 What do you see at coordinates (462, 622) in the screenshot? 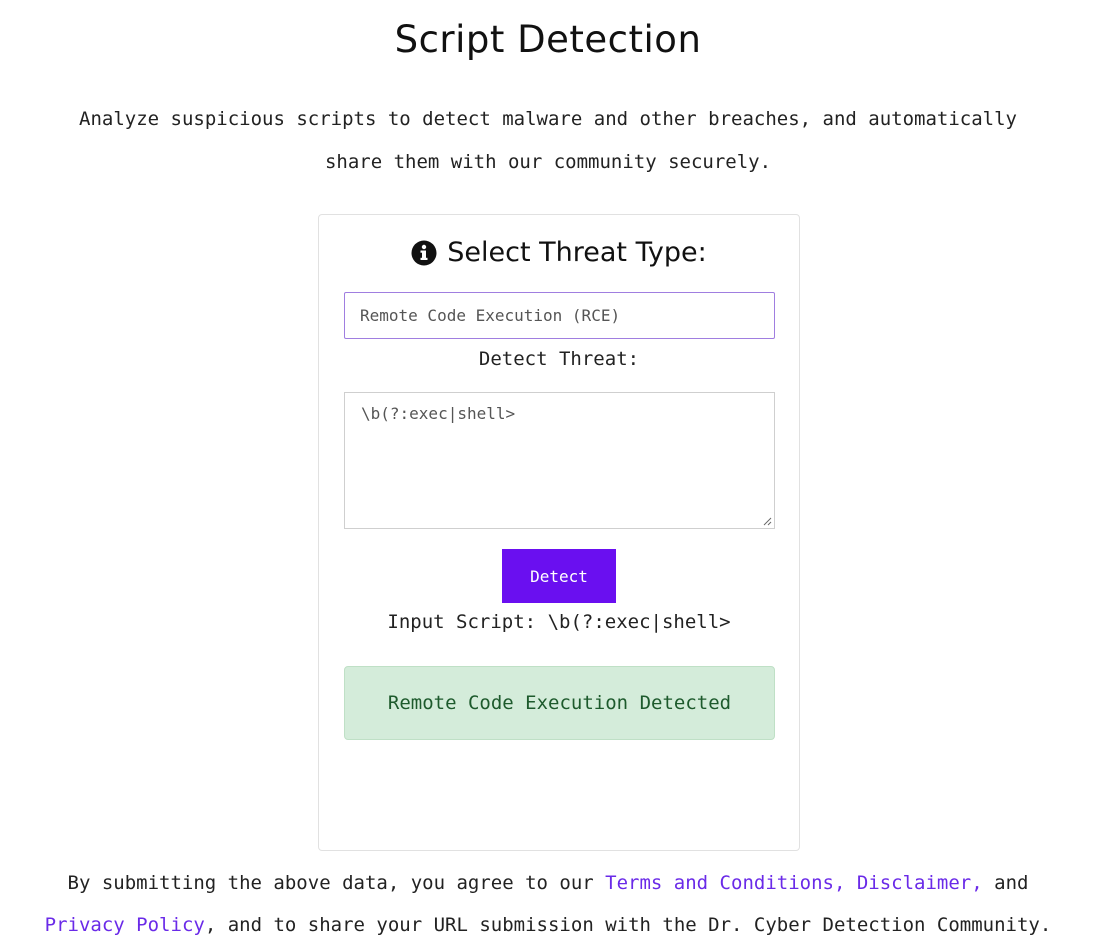
I see `input-script-prefix: Input Script:` at bounding box center [462, 622].